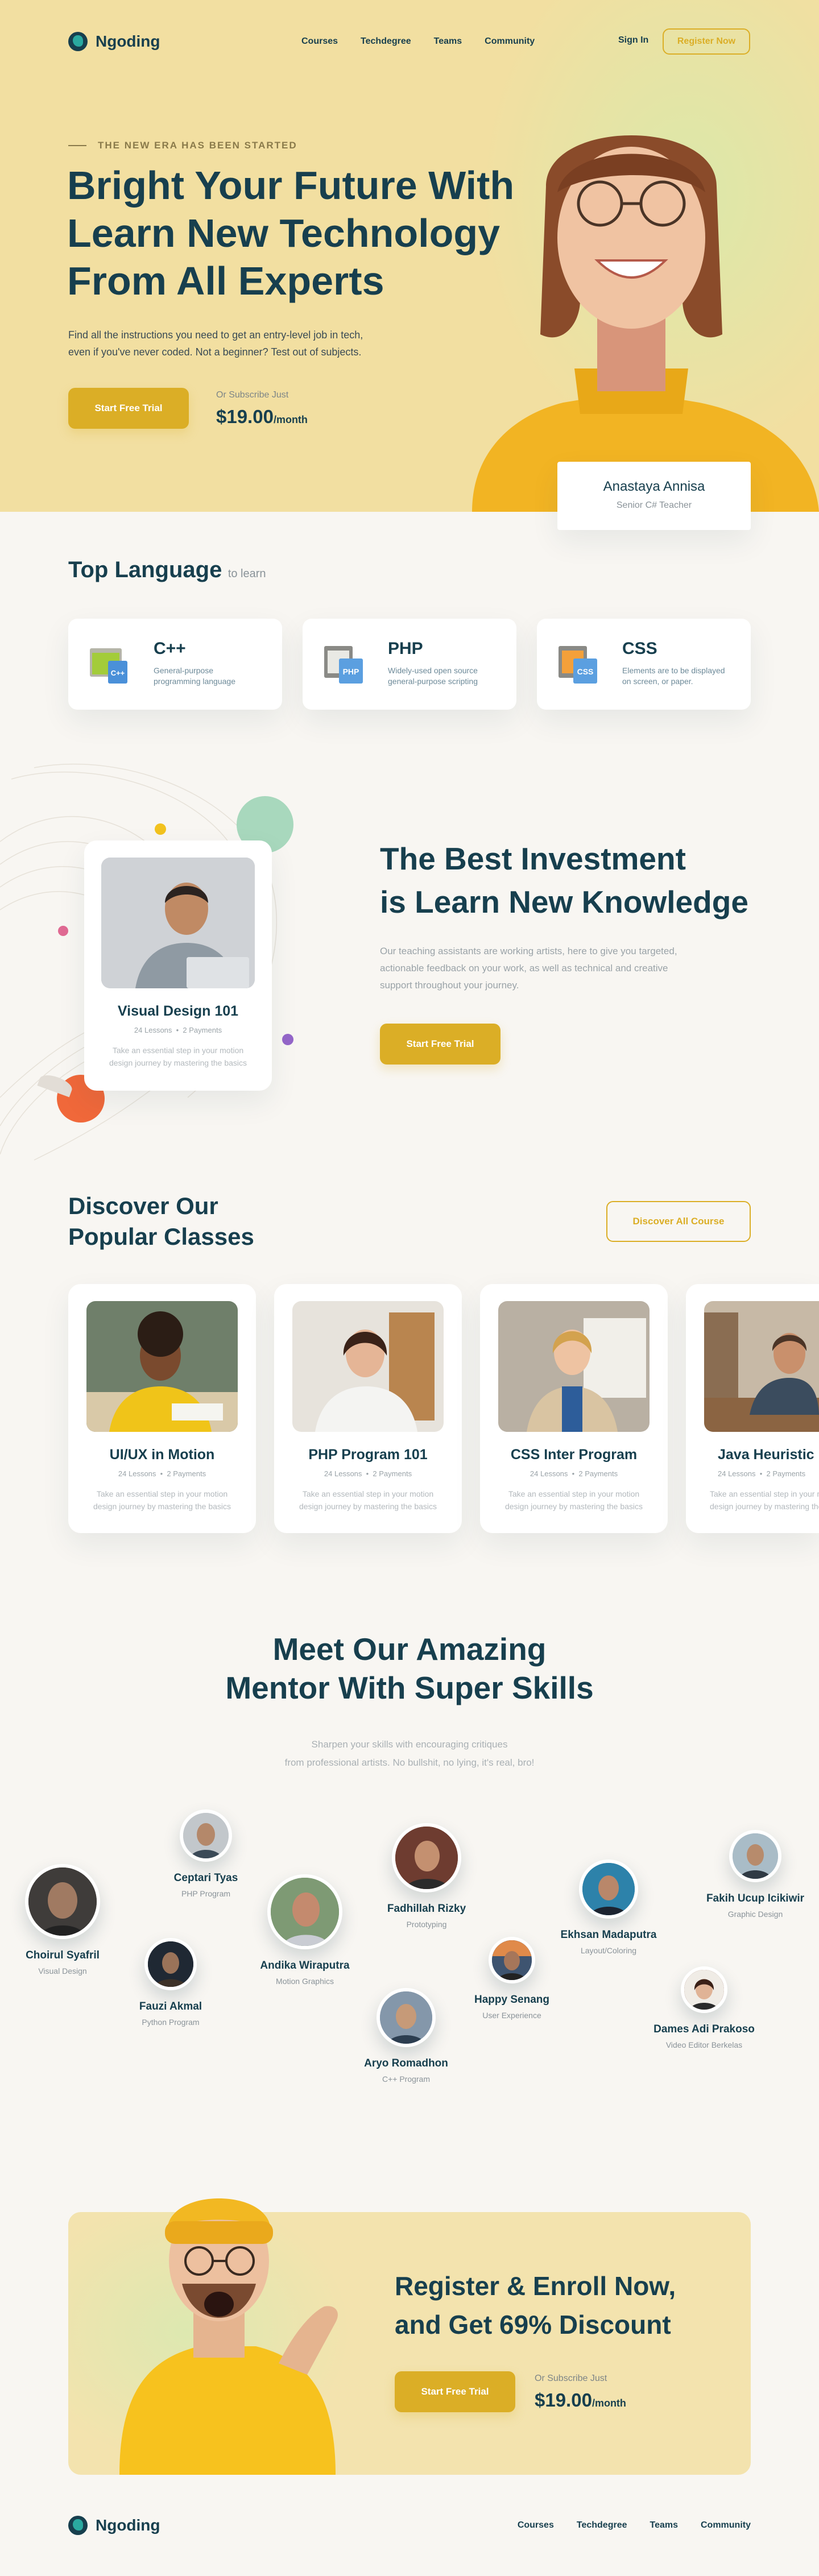 The image size is (819, 2576). I want to click on mentor-card: Aryo Romadhon C++ Program, so click(406, 2036).